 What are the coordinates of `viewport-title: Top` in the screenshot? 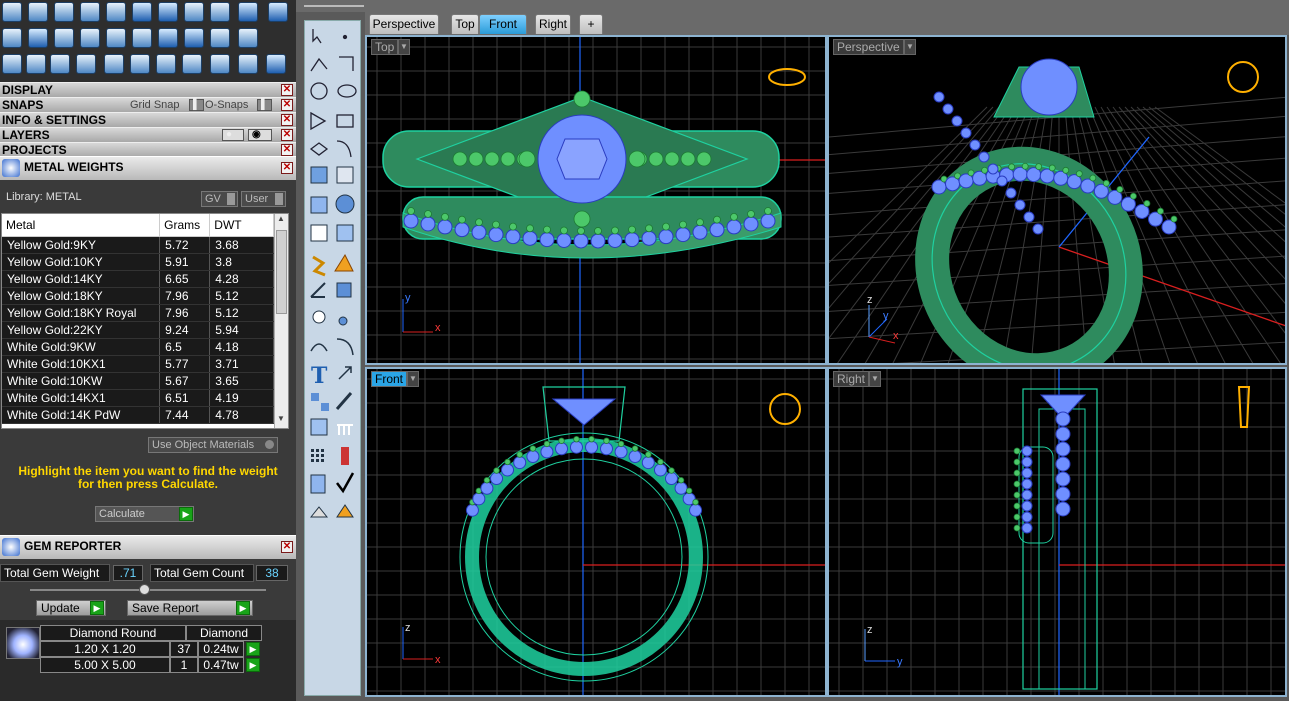 It's located at (385, 47).